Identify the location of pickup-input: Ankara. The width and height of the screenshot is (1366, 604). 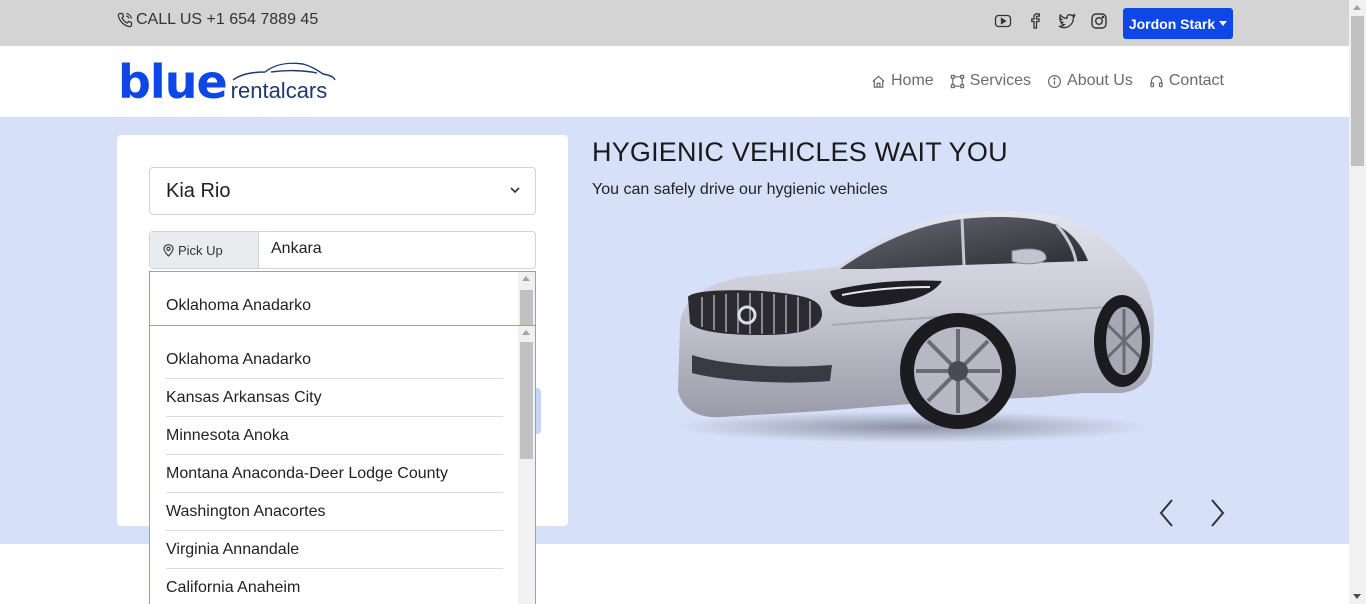
(296, 250).